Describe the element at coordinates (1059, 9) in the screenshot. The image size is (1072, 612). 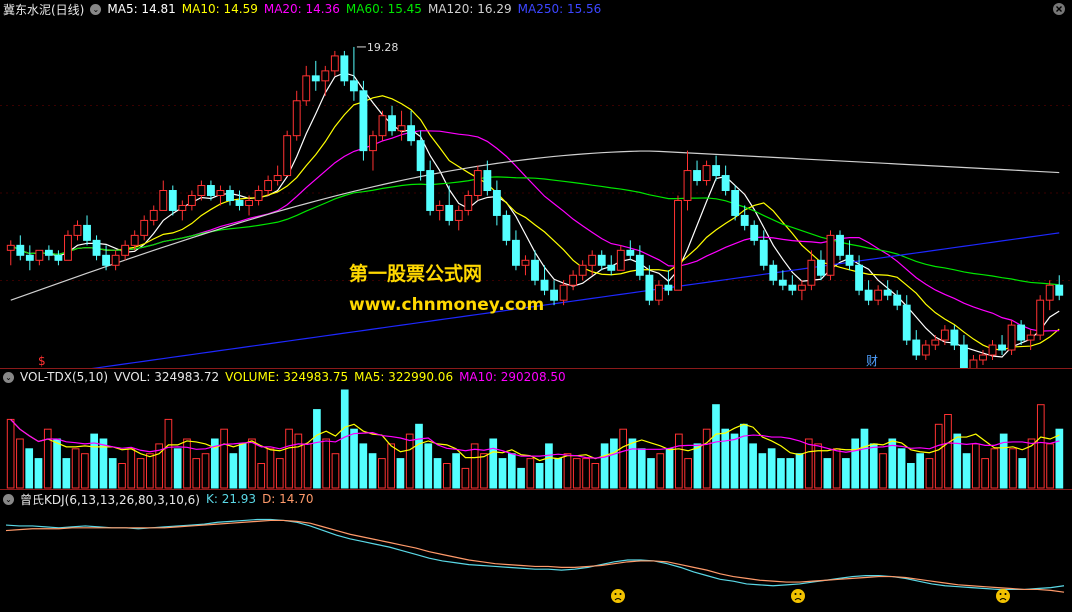
I see `close-icon` at that location.